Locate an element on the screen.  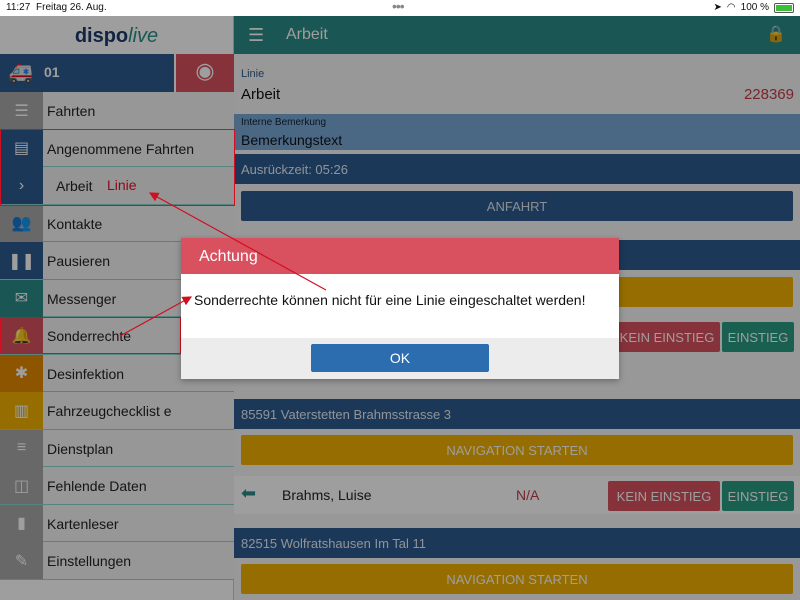
battery-label: 100 % is located at coordinates (754, 7).